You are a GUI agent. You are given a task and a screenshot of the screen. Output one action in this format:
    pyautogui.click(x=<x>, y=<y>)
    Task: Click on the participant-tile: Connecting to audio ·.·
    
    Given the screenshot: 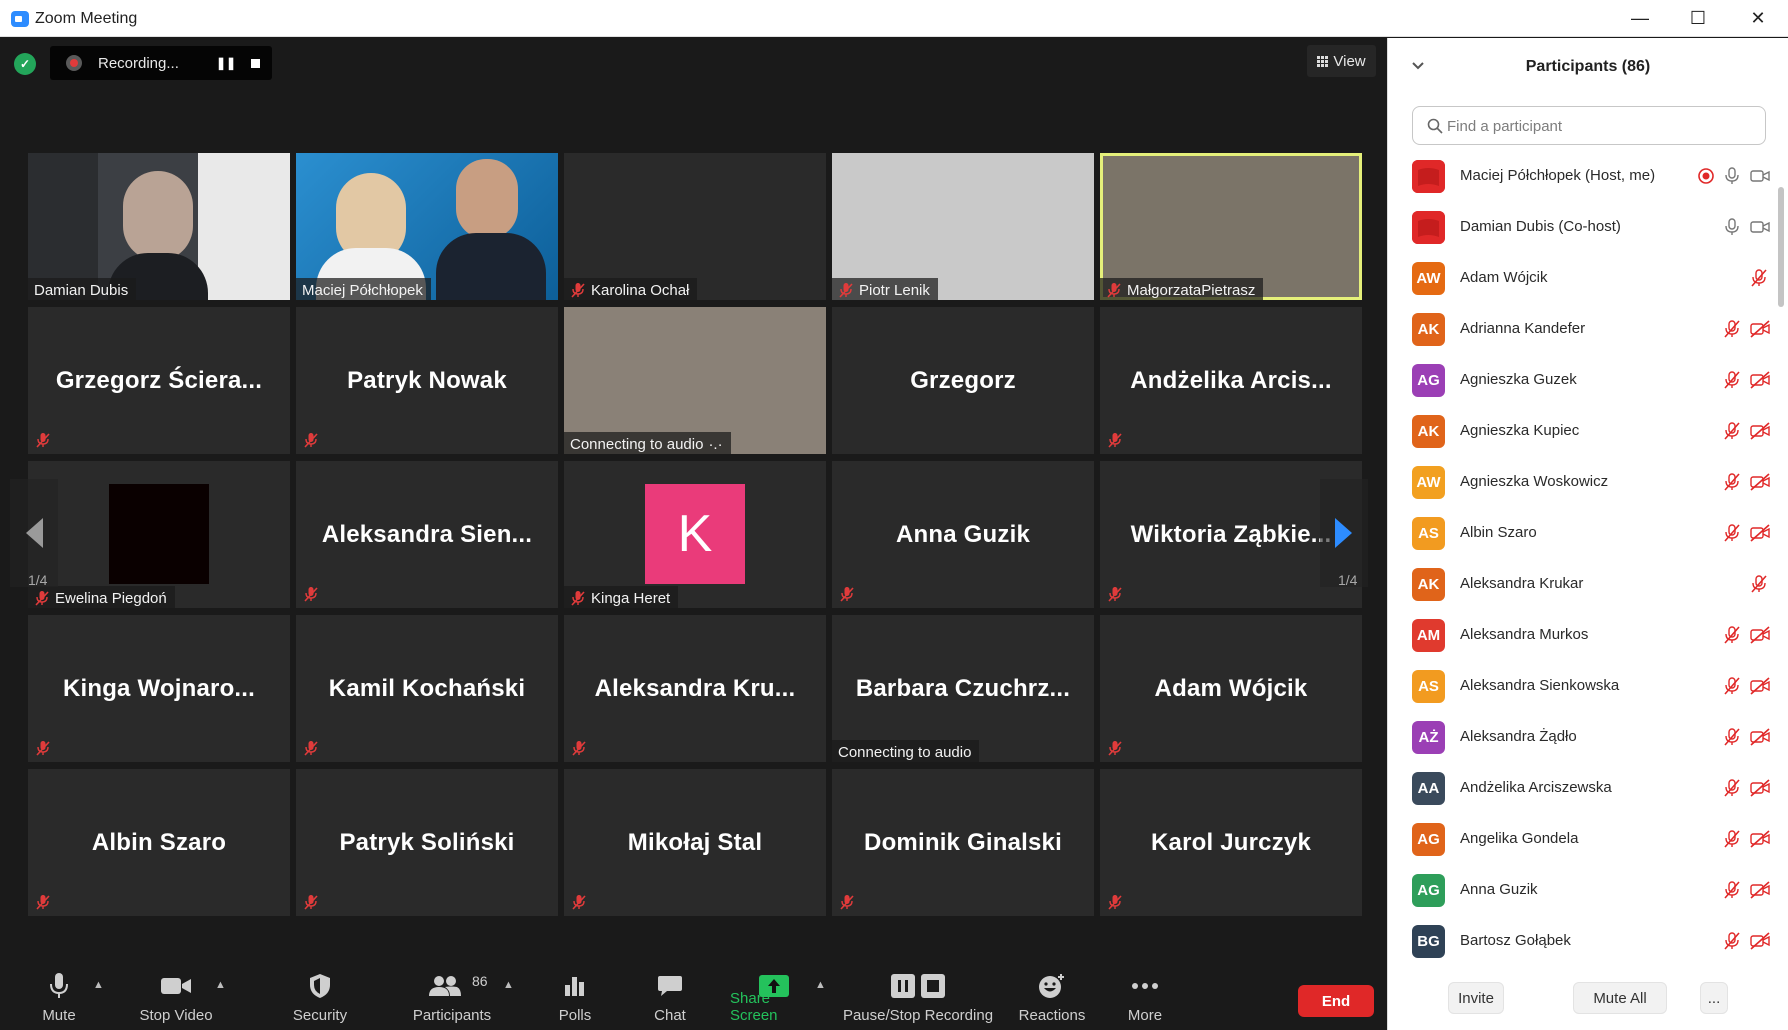 What is the action you would take?
    pyautogui.click(x=695, y=380)
    